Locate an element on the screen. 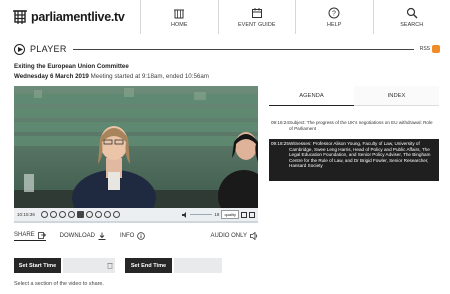 The height and width of the screenshot is (294, 450). download-button: DOWNLOAD is located at coordinates (83, 236).